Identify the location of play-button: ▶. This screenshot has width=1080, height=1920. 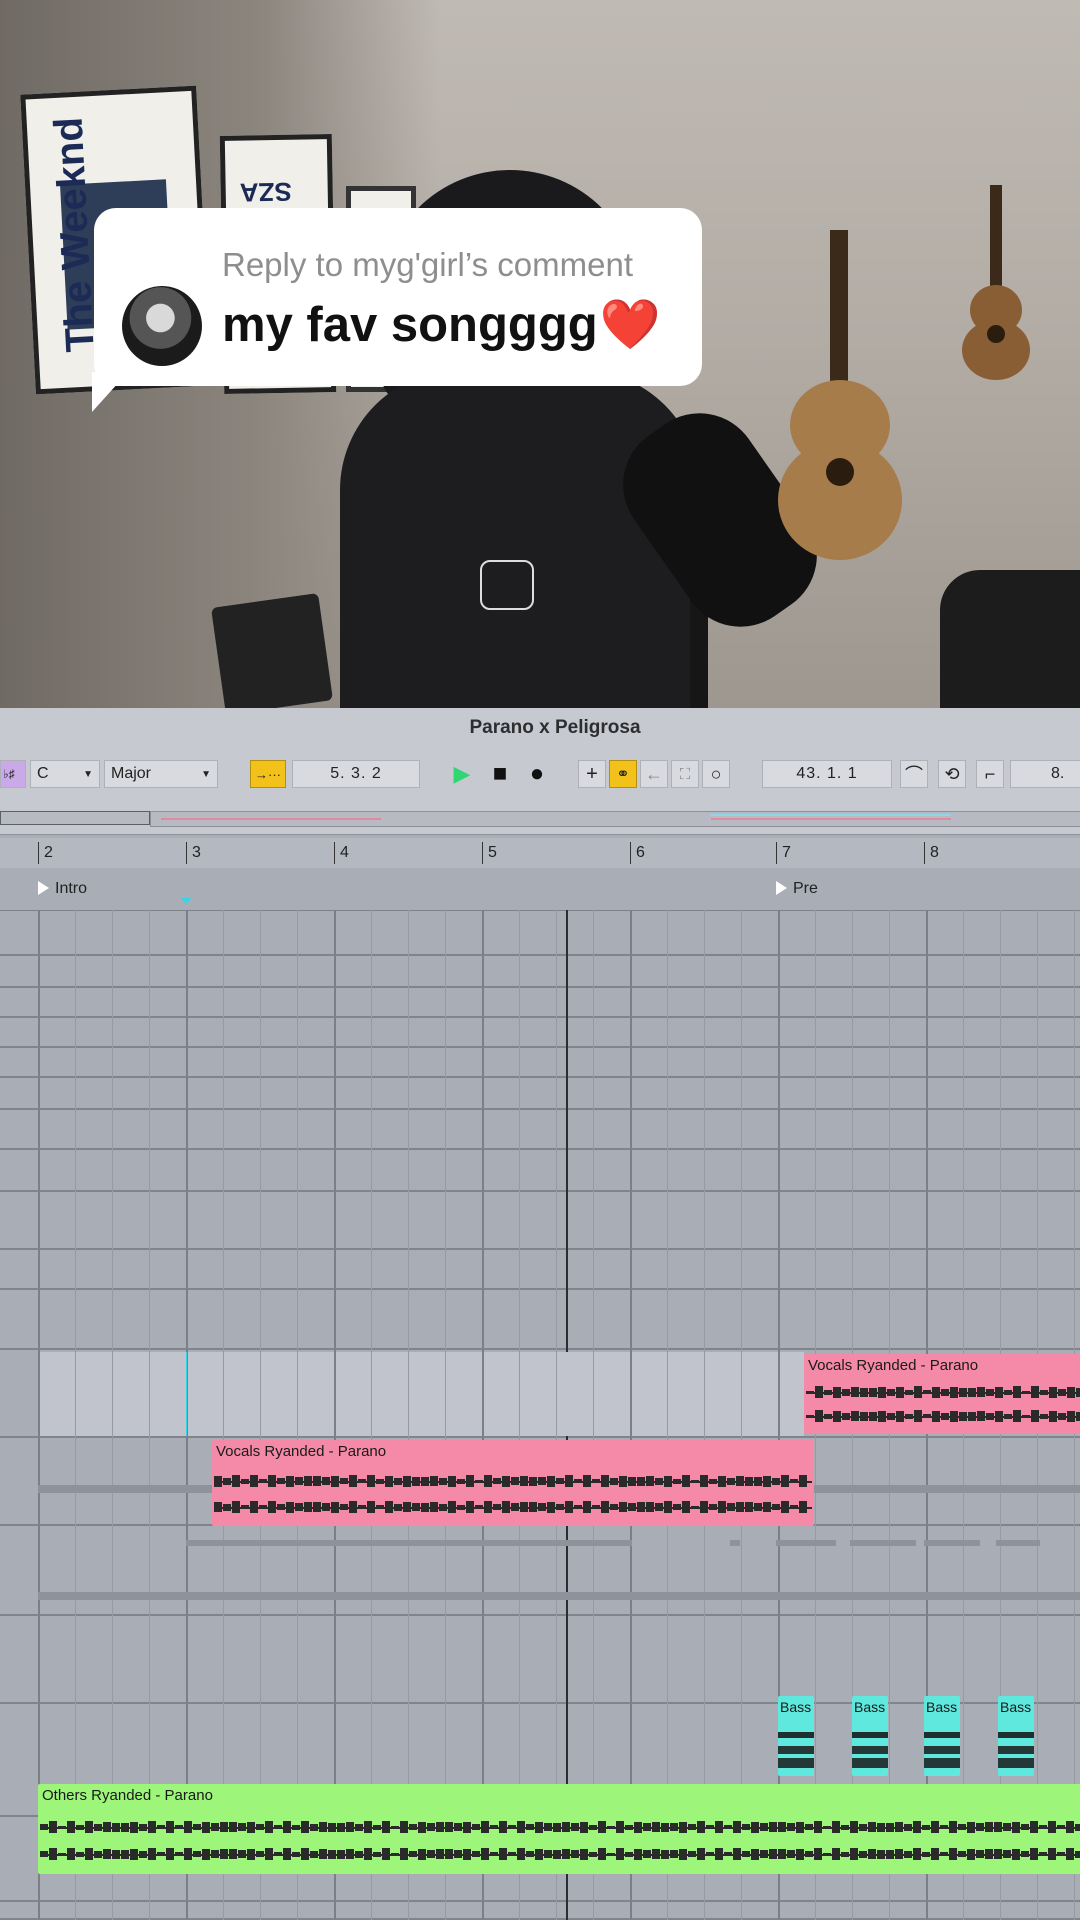
(462, 774).